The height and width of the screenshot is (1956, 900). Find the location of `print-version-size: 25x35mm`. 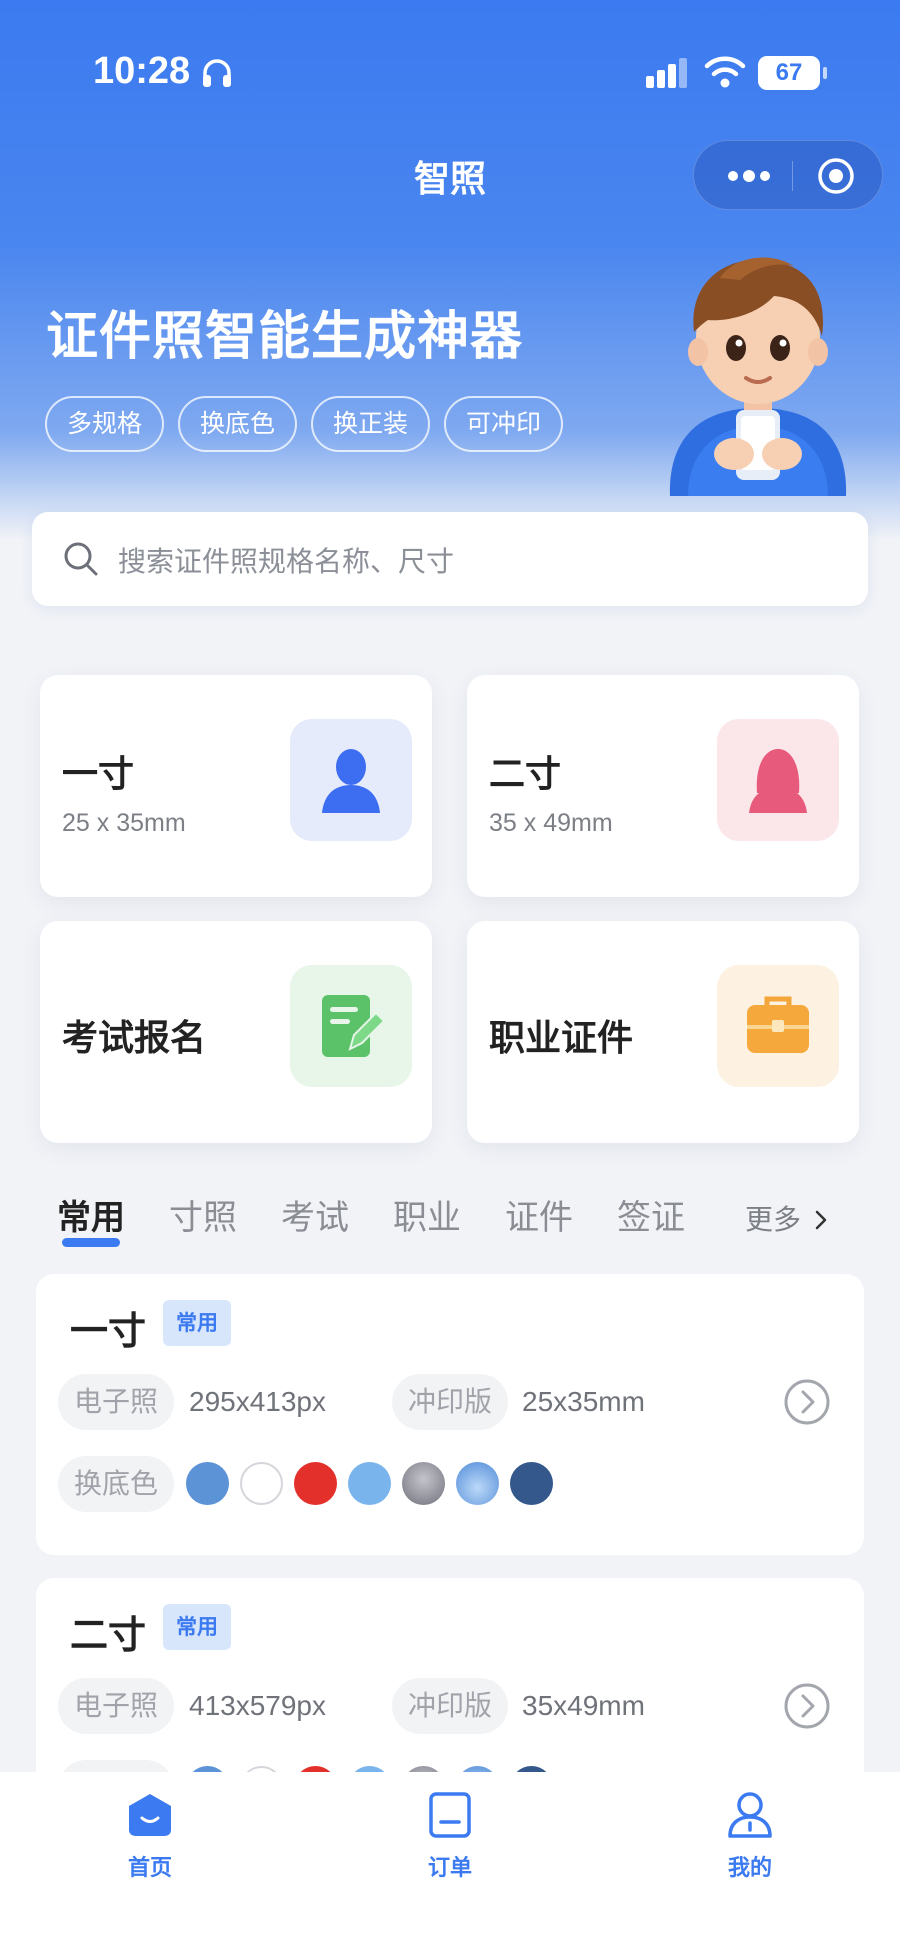

print-version-size: 25x35mm is located at coordinates (583, 1401).